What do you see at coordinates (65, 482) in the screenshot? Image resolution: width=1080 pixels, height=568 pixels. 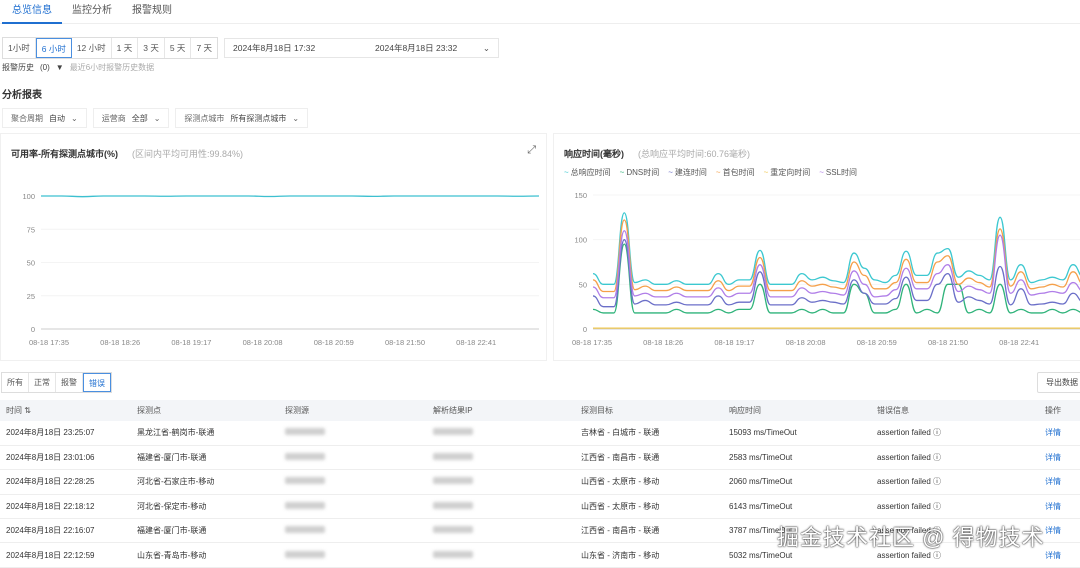 I see `time-cell: 2024年8月18日 22:28:25` at bounding box center [65, 482].